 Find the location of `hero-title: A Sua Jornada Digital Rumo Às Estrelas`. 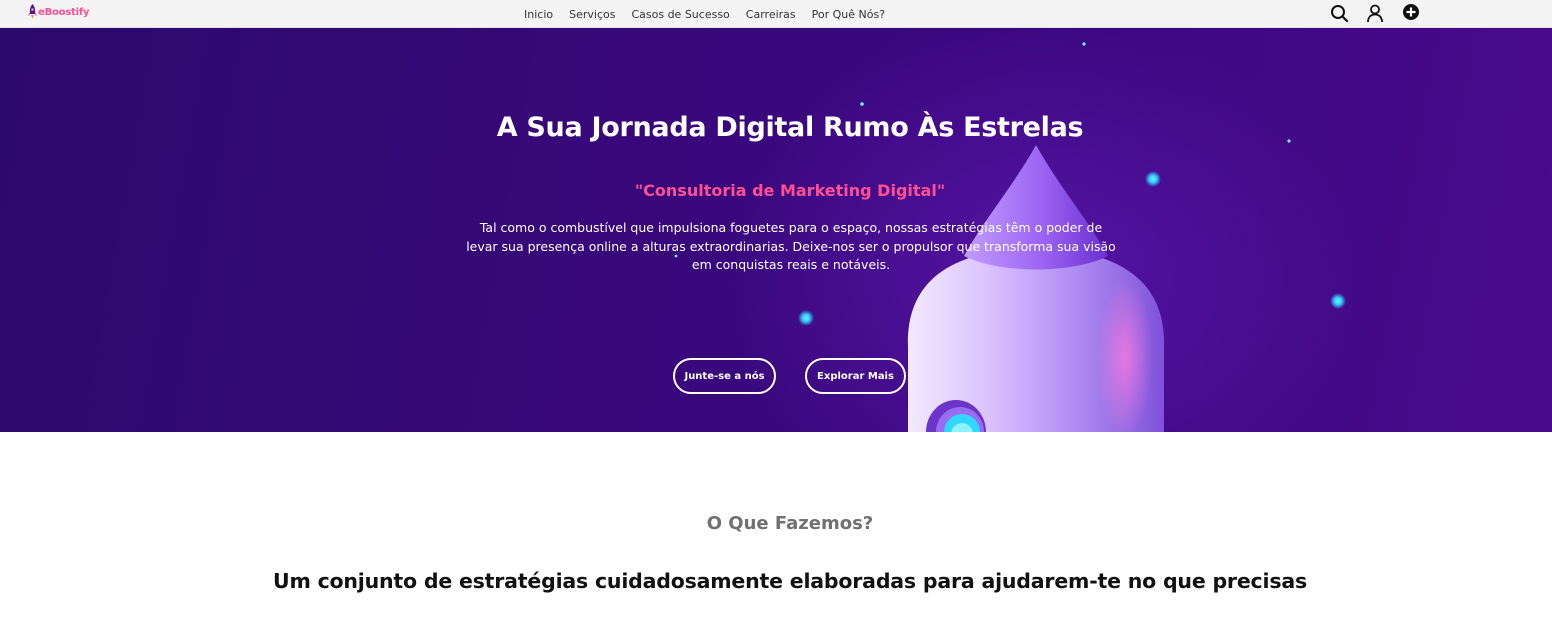

hero-title: A Sua Jornada Digital Rumo Às Estrelas is located at coordinates (790, 127).